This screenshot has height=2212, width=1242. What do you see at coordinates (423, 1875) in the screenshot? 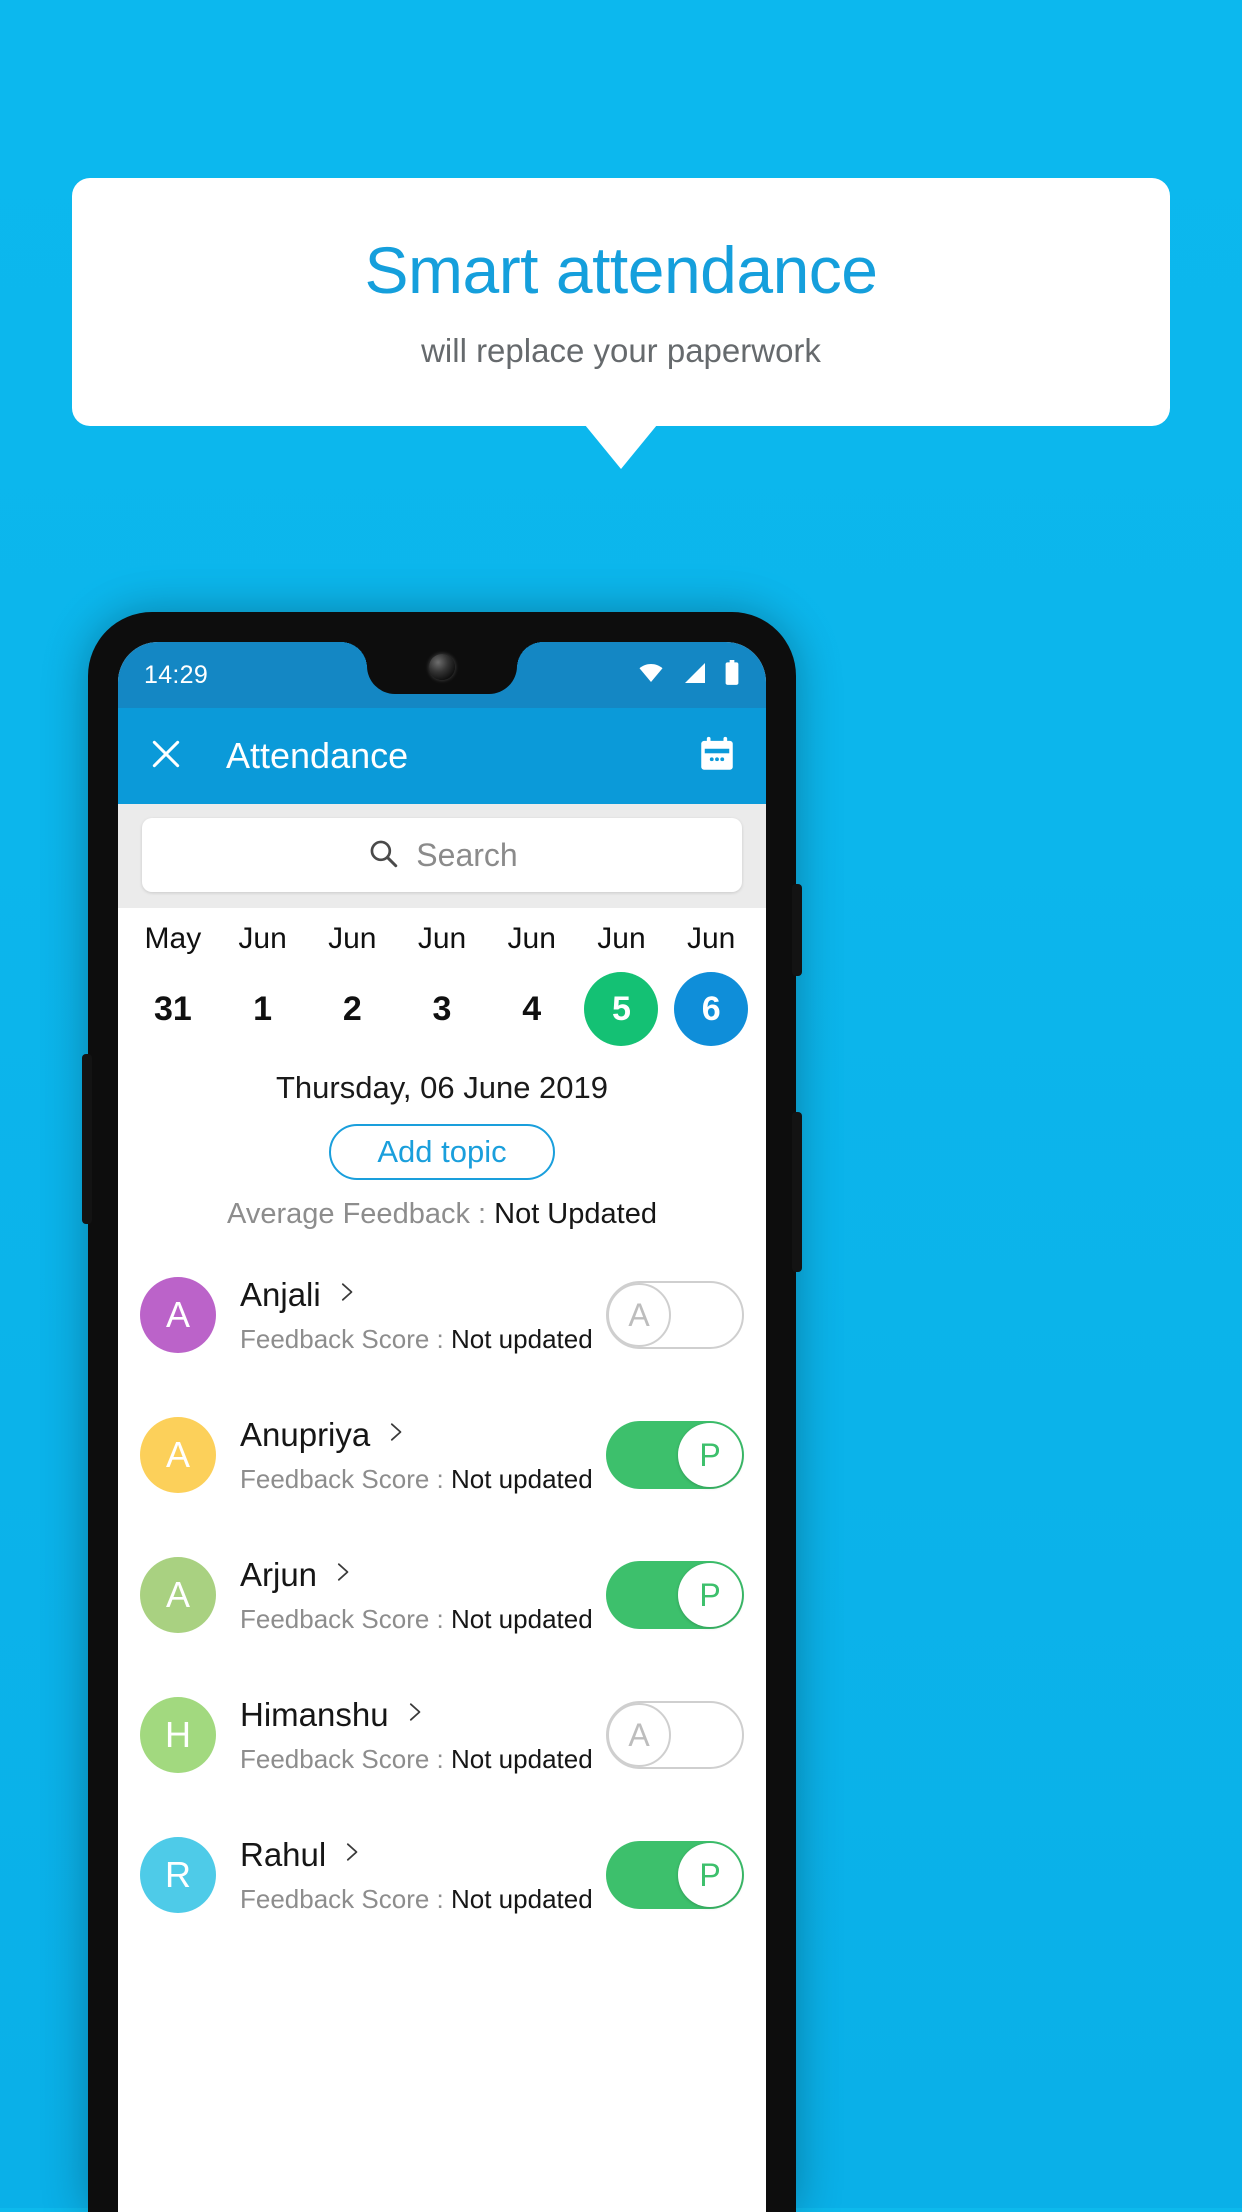
I see `student-info: Rahul Feedback Score : Not updated` at bounding box center [423, 1875].